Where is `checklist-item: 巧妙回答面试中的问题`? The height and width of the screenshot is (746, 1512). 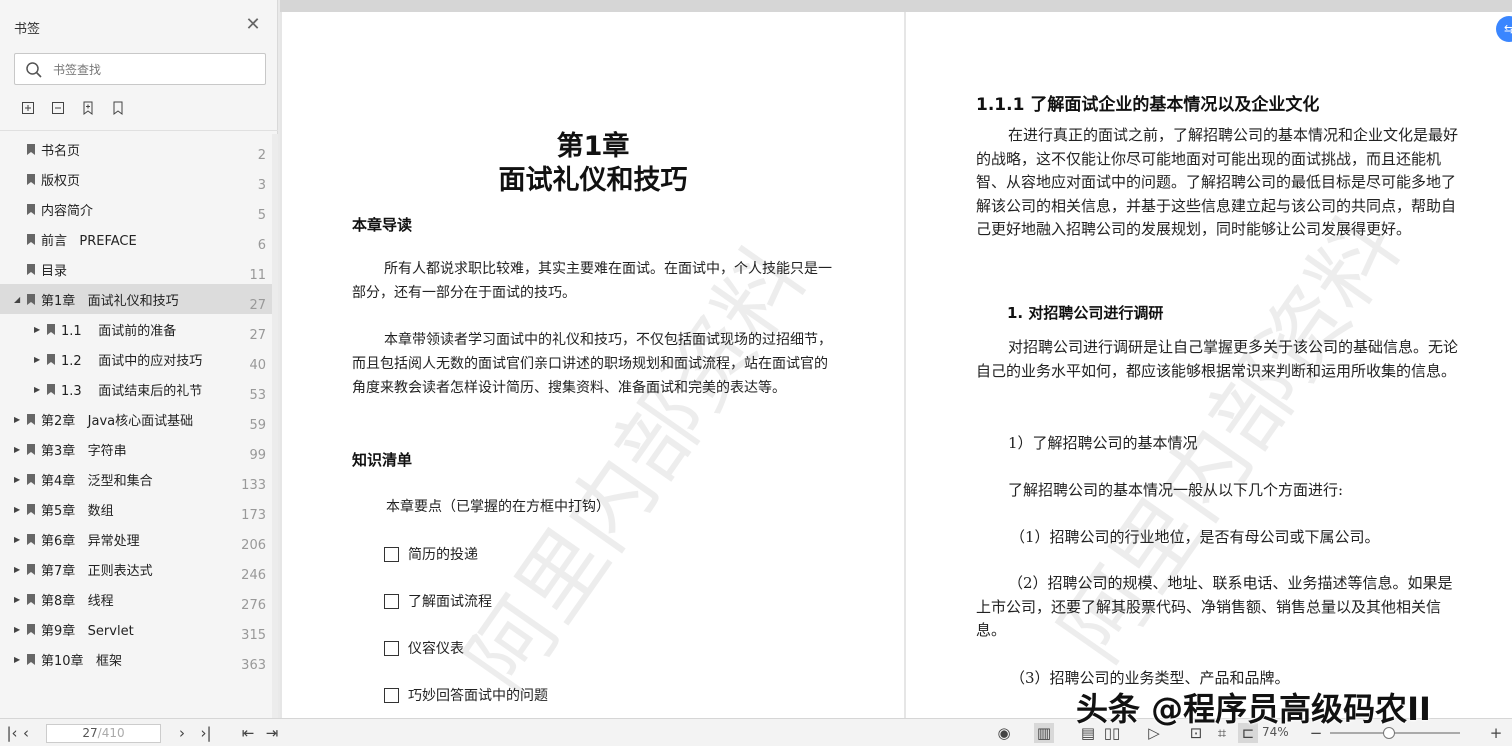 checklist-item: 巧妙回答面试中的问题 is located at coordinates (466, 695).